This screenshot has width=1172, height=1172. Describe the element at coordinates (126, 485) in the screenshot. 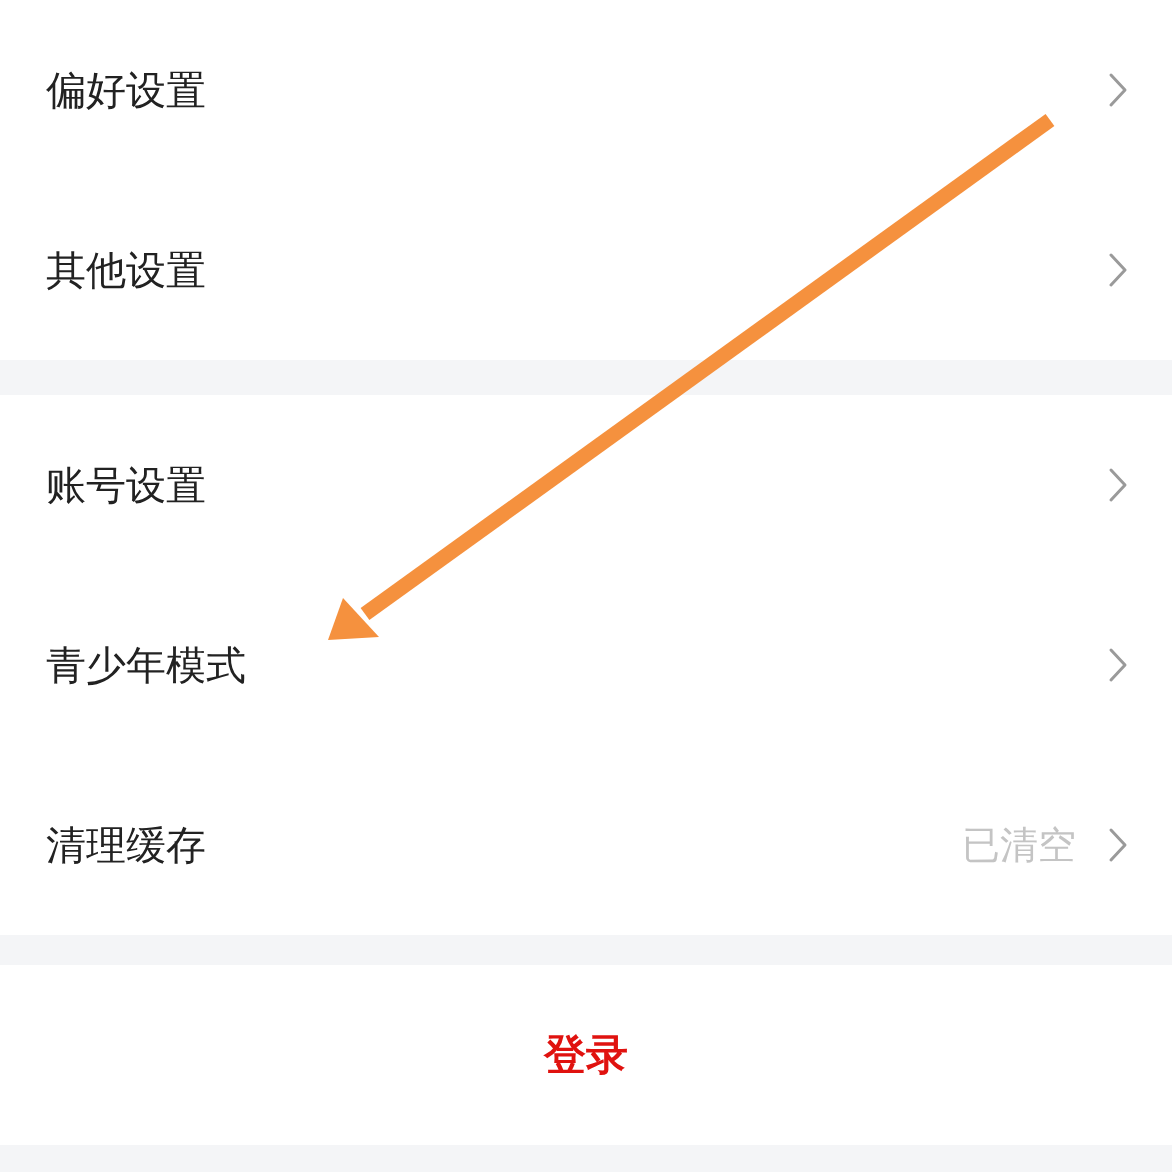

I see `row-label: 账号设置` at that location.